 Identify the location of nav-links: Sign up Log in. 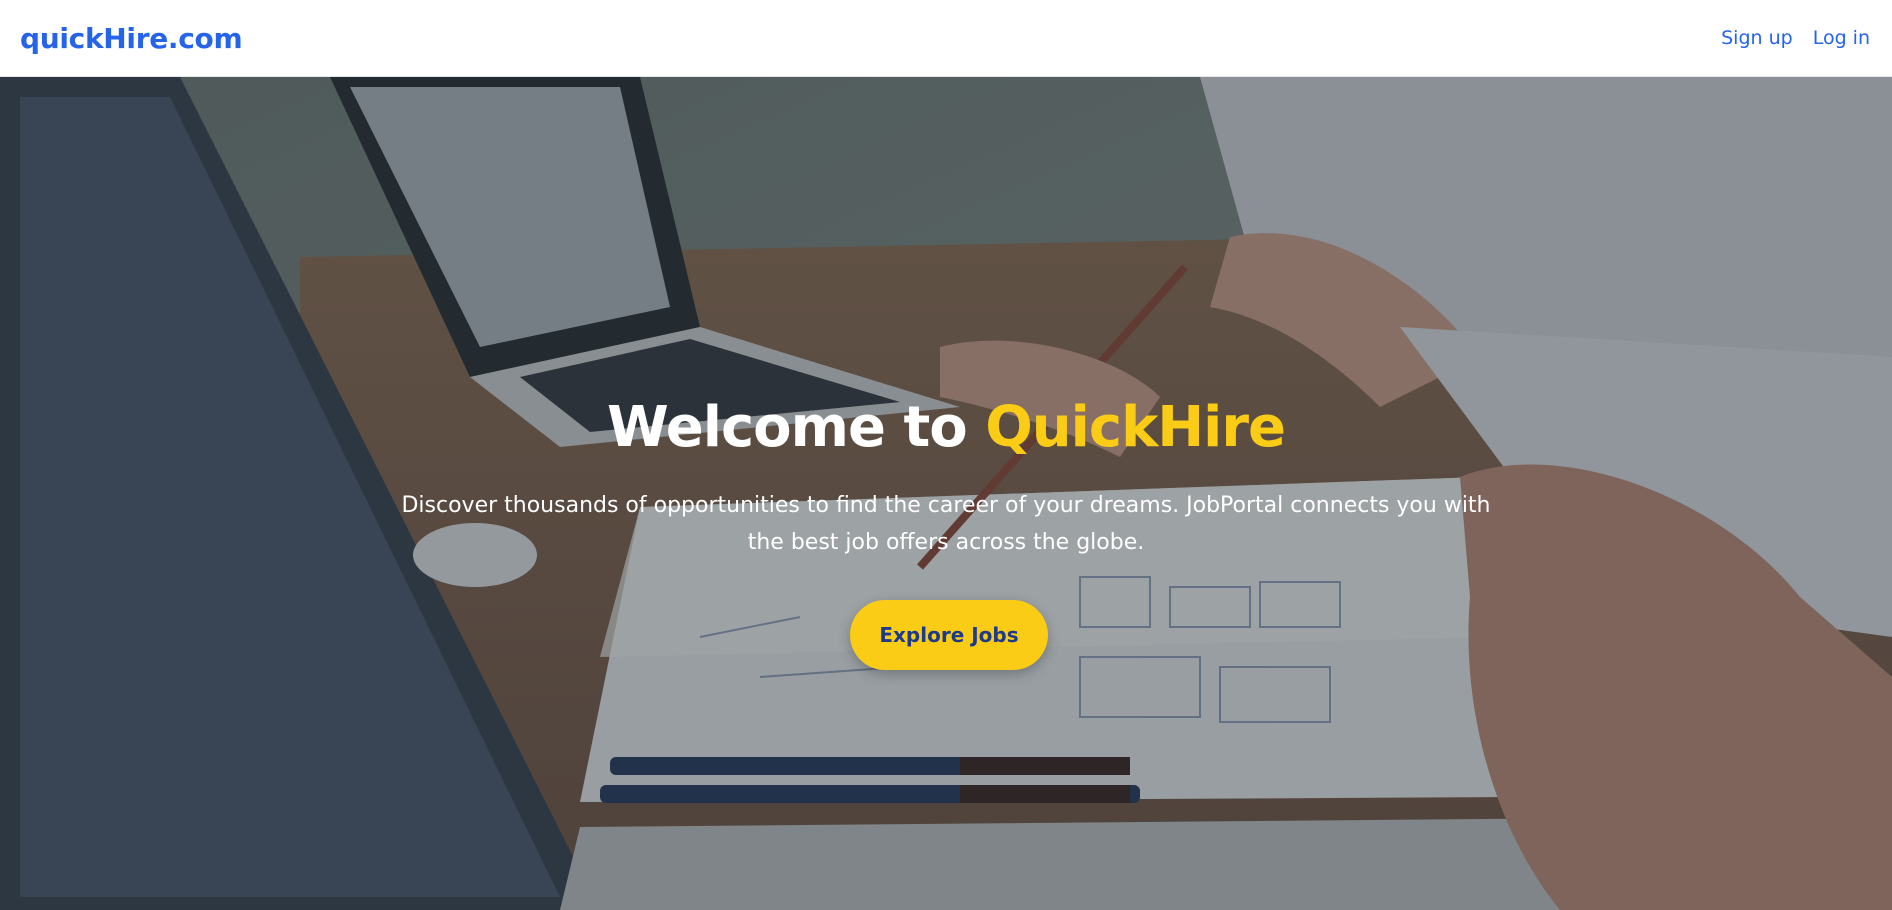
(1795, 38).